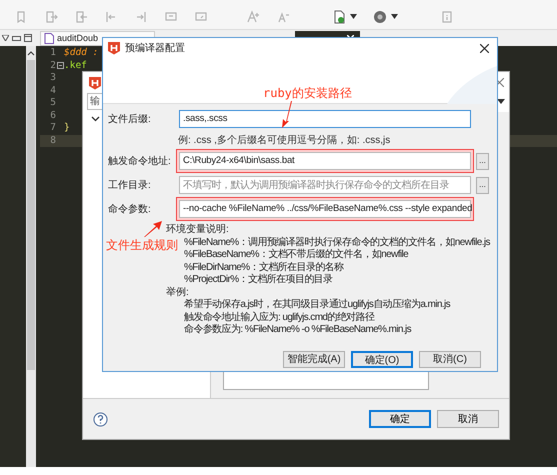  Describe the element at coordinates (52, 141) in the screenshot. I see `line-number: 8` at that location.